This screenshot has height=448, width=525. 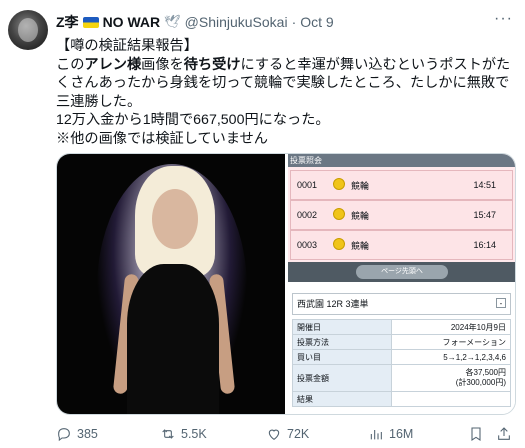 I want to click on tweet-header: Z李 NO WAR 🕊 @ShinjukuSokai · Oct 9, so click(x=195, y=22).